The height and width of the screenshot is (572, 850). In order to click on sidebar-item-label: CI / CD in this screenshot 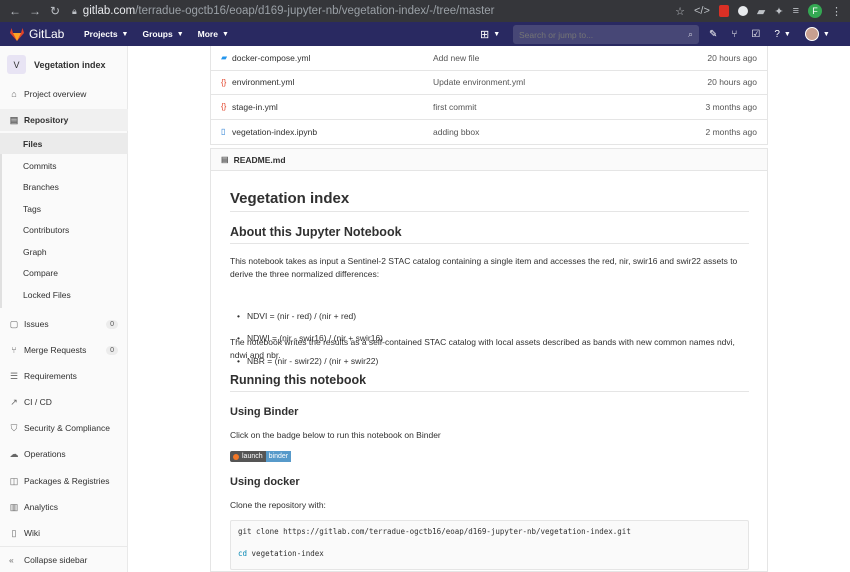, I will do `click(38, 402)`.